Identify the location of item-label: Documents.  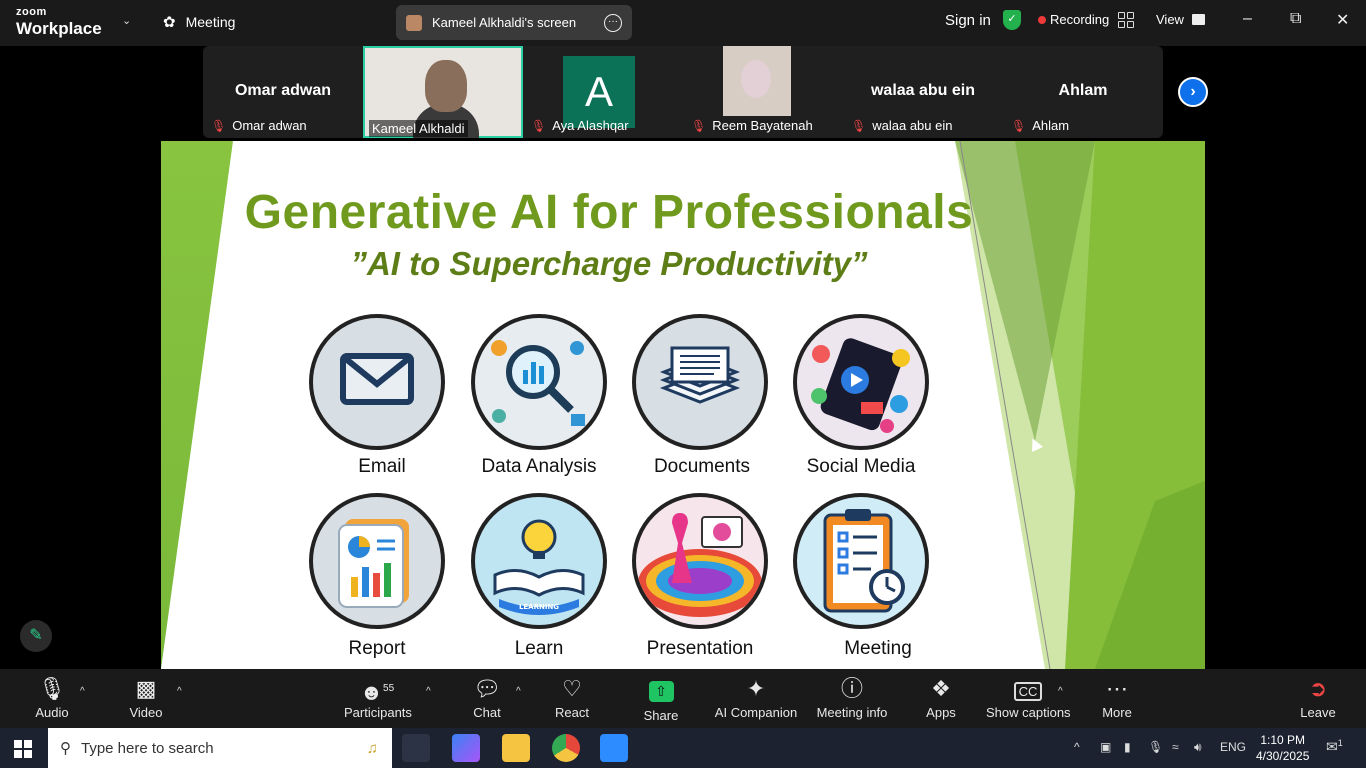
(702, 466).